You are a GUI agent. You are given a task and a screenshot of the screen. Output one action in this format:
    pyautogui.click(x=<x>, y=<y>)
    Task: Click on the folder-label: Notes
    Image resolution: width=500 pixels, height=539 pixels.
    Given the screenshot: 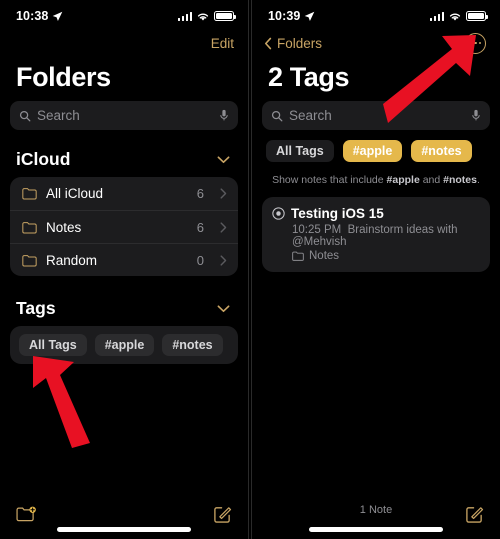 What is the action you would take?
    pyautogui.click(x=64, y=227)
    